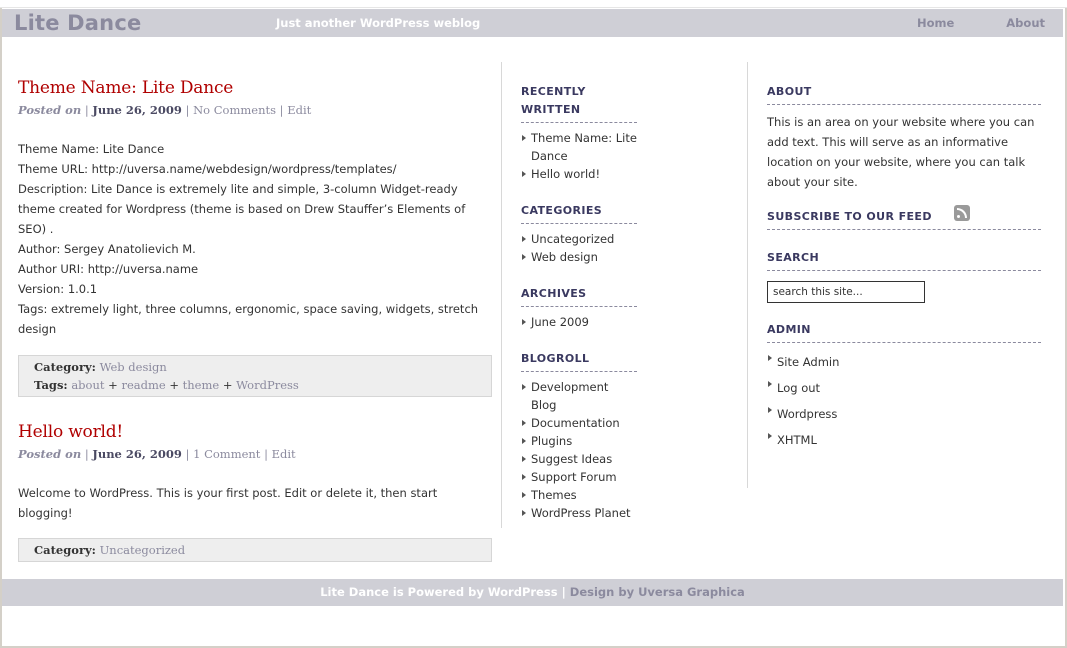  I want to click on list-item: Theme Name: Lite Dance, so click(579, 147).